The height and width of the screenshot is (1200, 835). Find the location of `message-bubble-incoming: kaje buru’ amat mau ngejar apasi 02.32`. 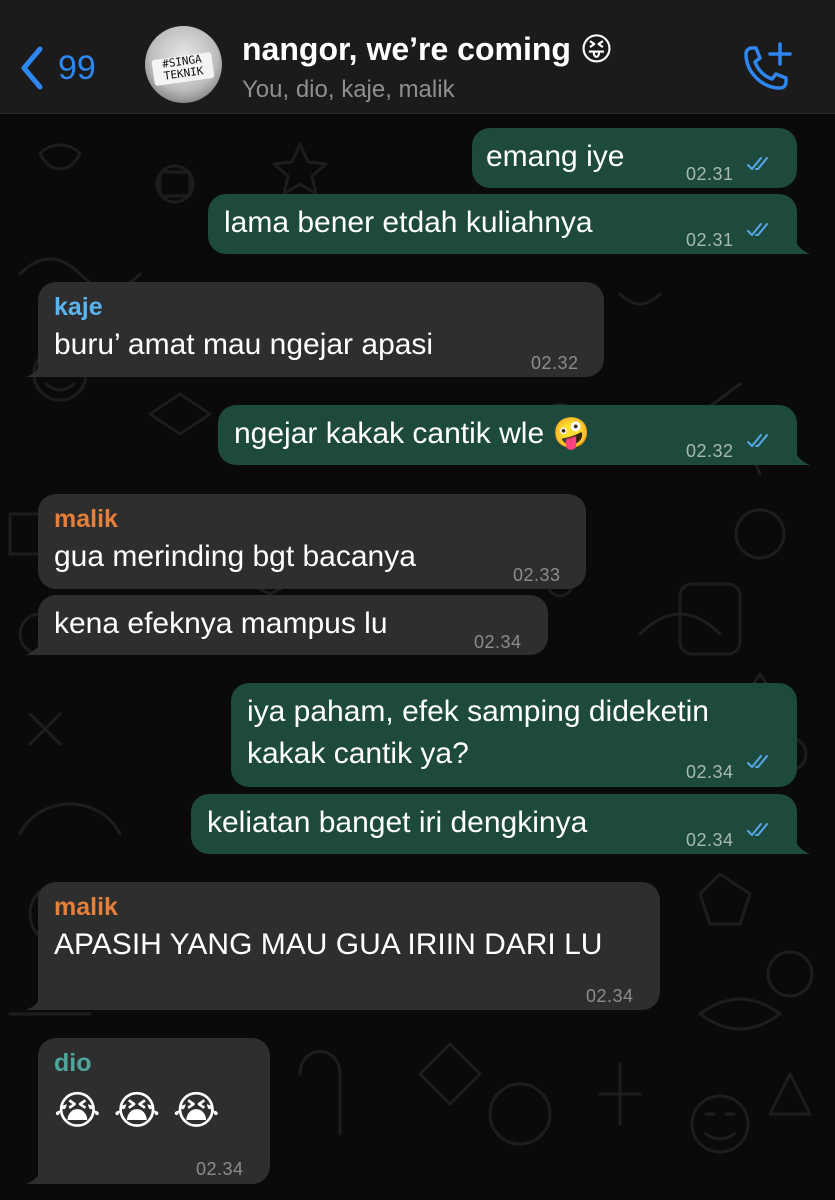

message-bubble-incoming: kaje buru’ amat mau ngejar apasi 02.32 is located at coordinates (315, 329).